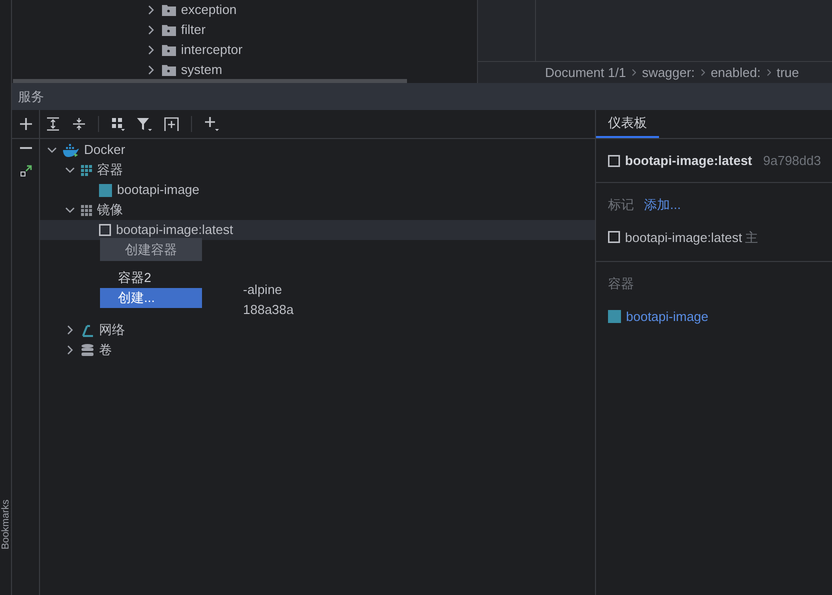 The width and height of the screenshot is (832, 595). Describe the element at coordinates (627, 124) in the screenshot. I see `dashboard-tab: 仪表板` at that location.